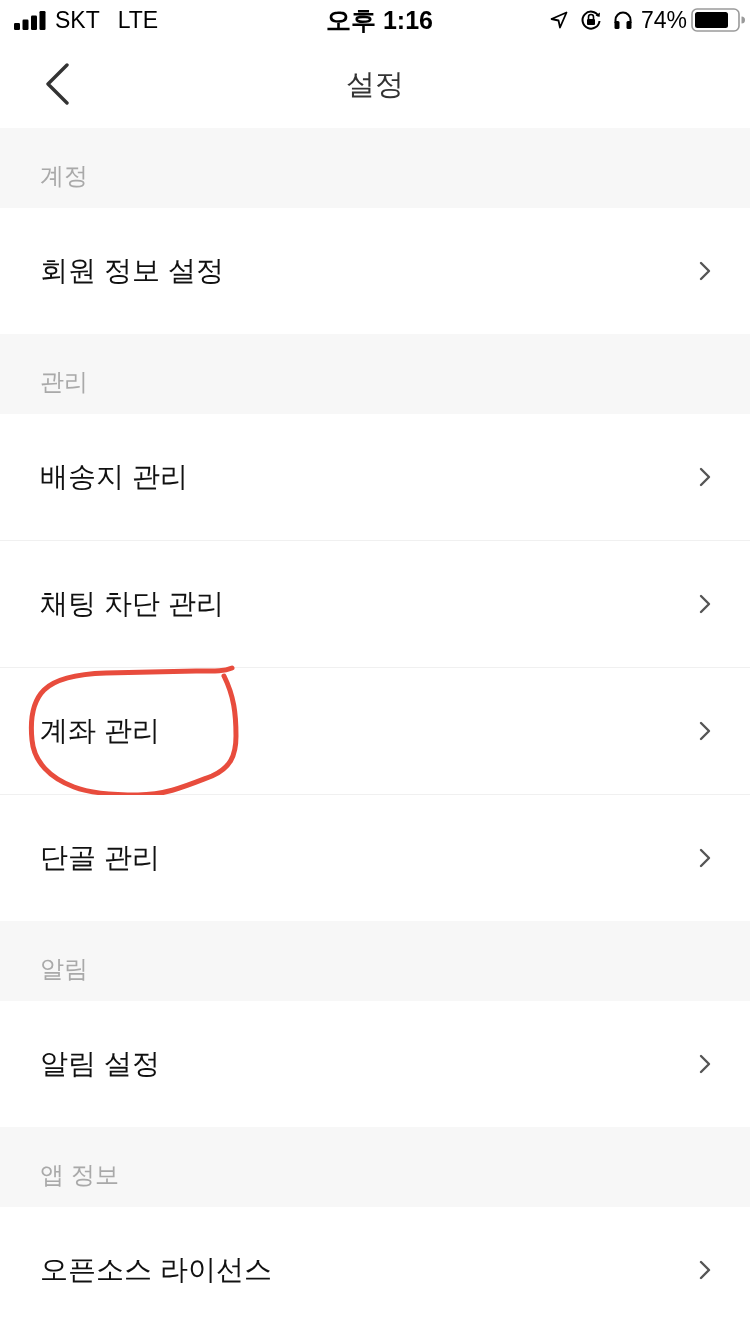 The width and height of the screenshot is (750, 1334). Describe the element at coordinates (138, 20) in the screenshot. I see `network-text: LTE` at that location.